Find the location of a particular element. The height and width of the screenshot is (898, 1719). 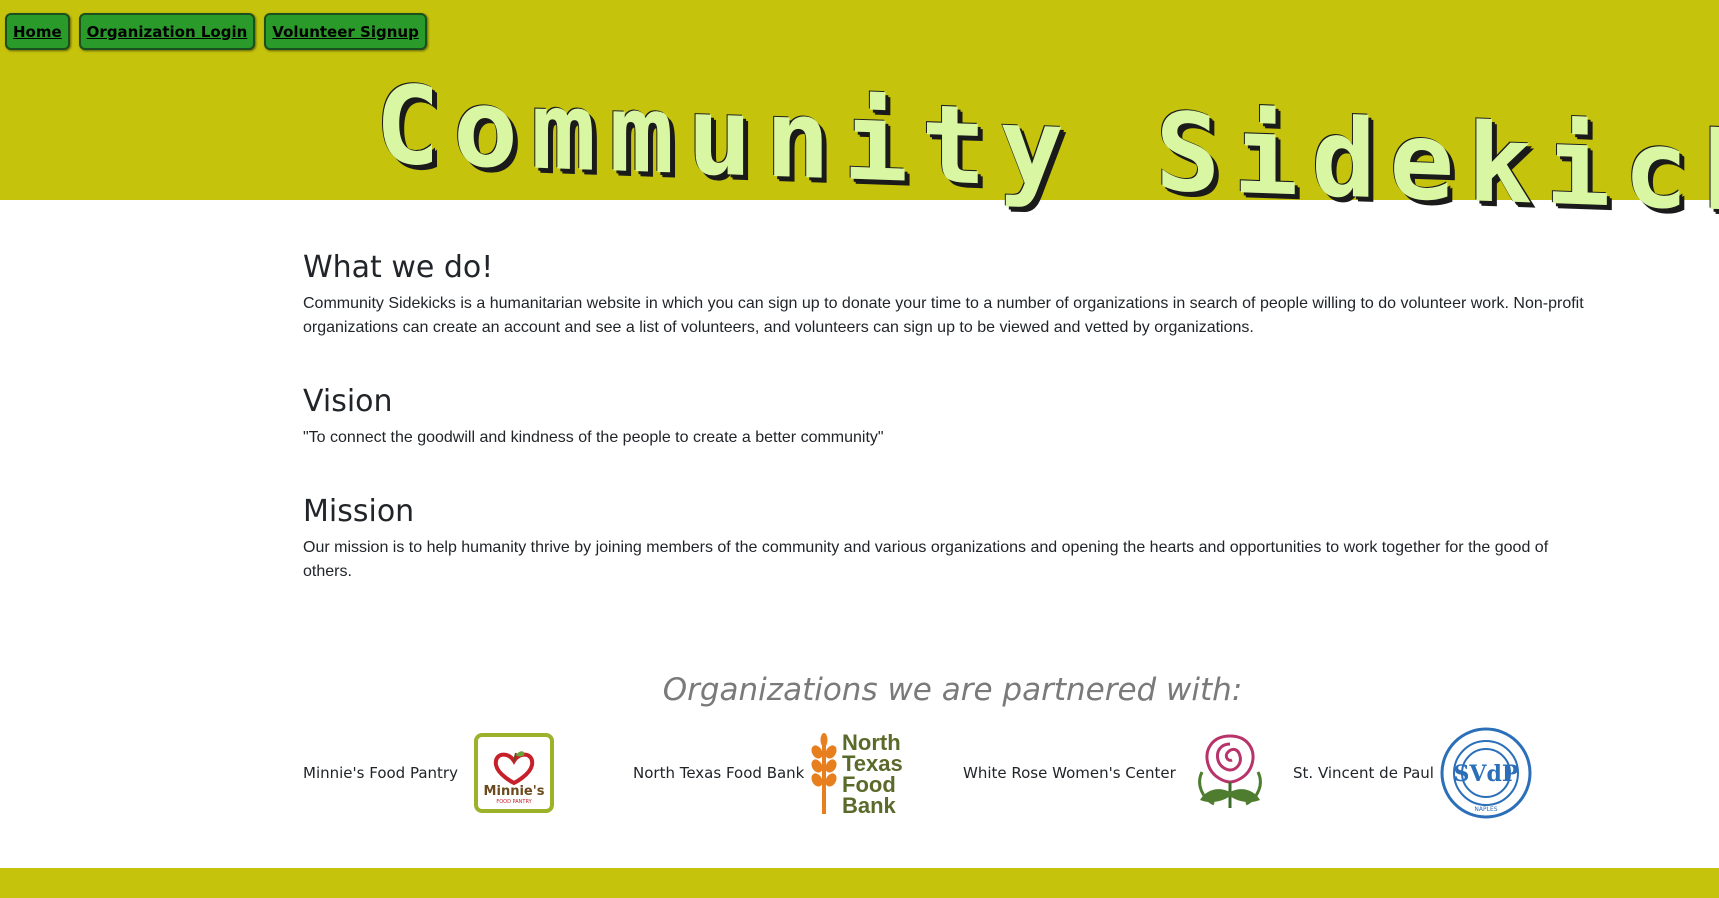

partner-name: St. Vincent de Paul is located at coordinates (1363, 772).